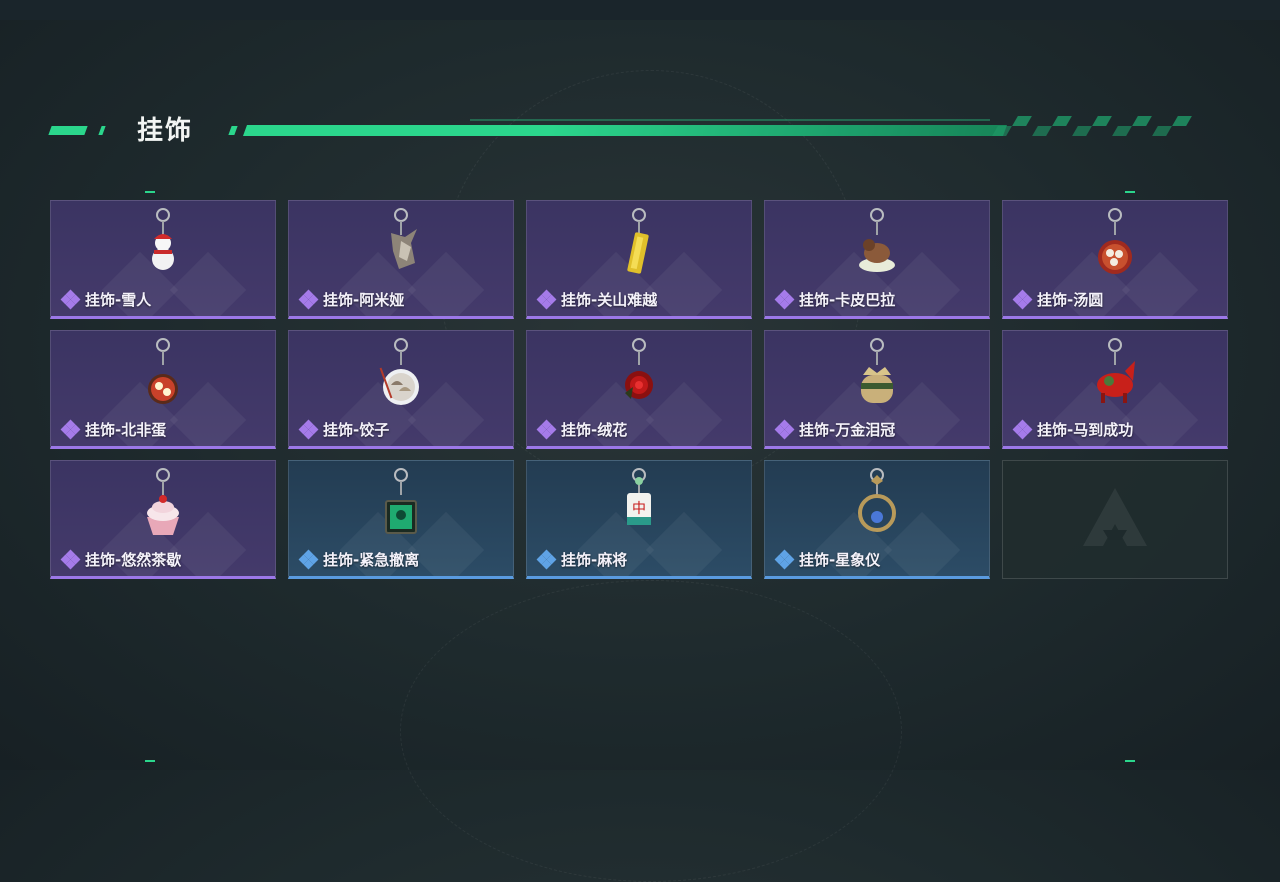  Describe the element at coordinates (847, 430) in the screenshot. I see `charm-name: 挂饰-万金泪冠` at that location.